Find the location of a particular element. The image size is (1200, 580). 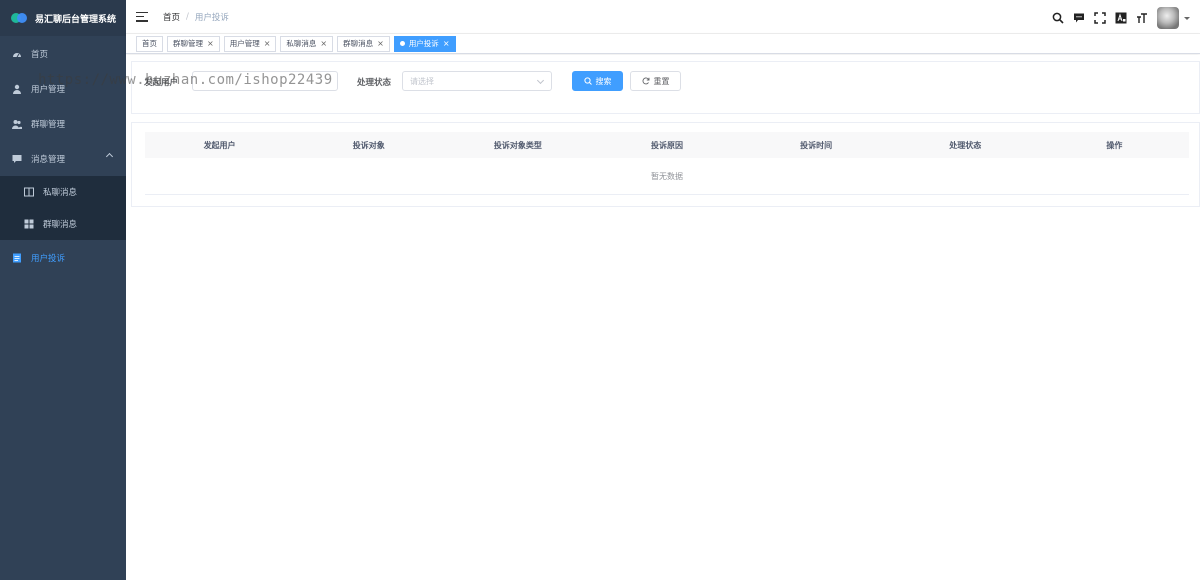

column-header-reason: 投诉原因 is located at coordinates (666, 145).